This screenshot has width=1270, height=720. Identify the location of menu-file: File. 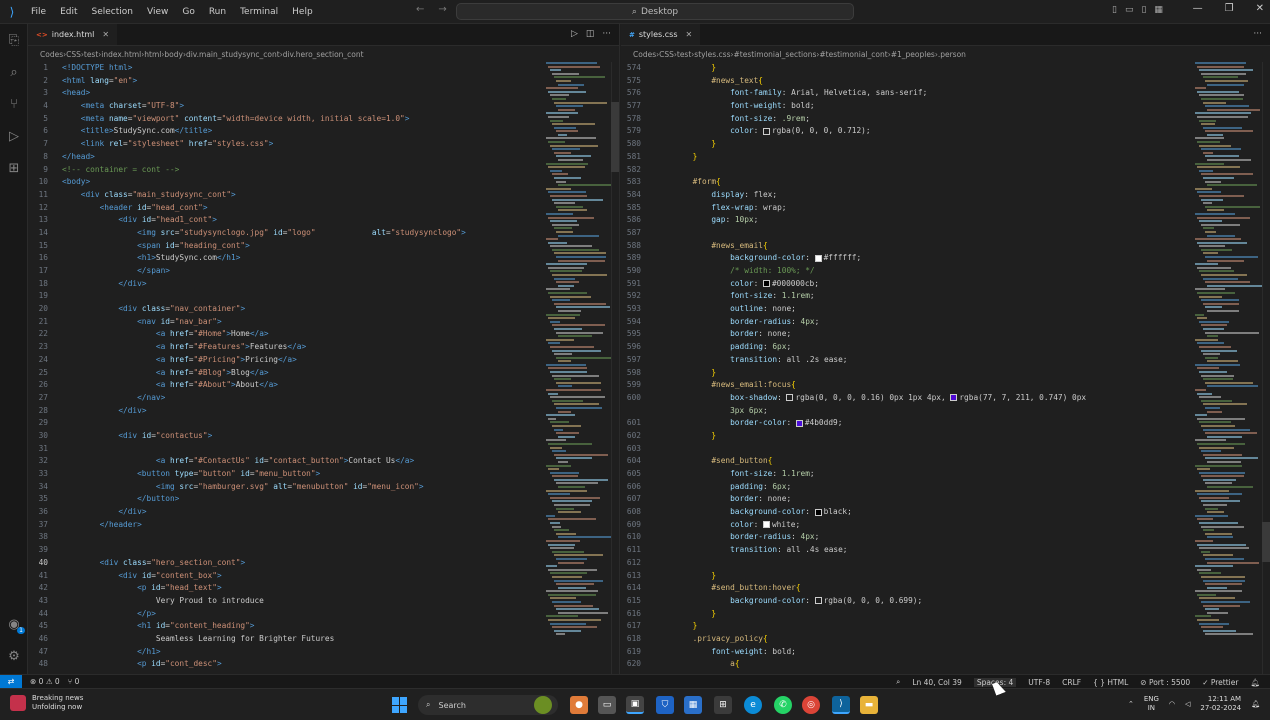
(38, 12).